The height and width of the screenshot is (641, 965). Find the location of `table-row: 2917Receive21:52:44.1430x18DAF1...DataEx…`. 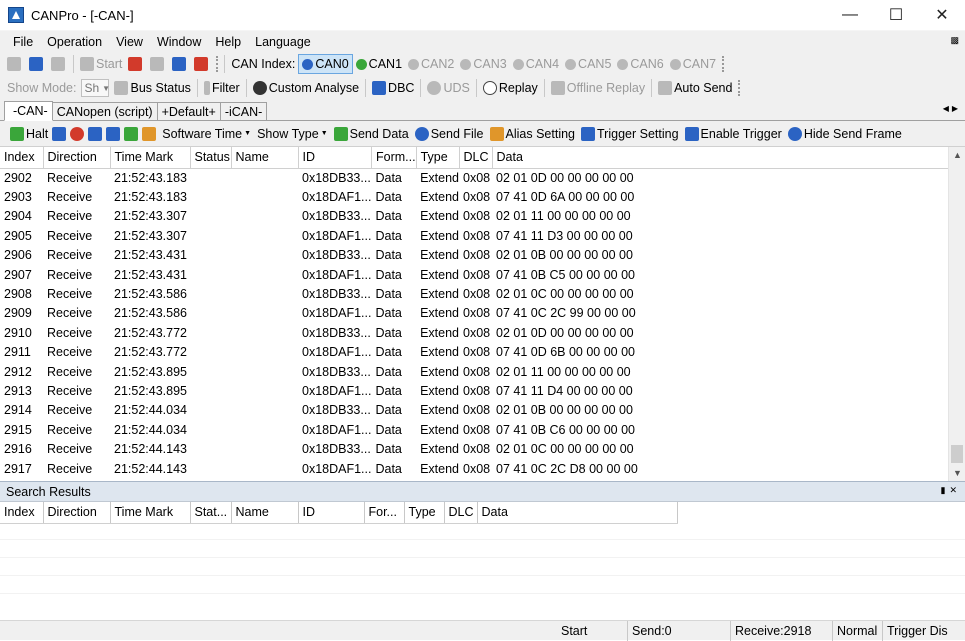

table-row: 2917Receive21:52:44.1430x18DAF1...DataEx… is located at coordinates (481, 468).